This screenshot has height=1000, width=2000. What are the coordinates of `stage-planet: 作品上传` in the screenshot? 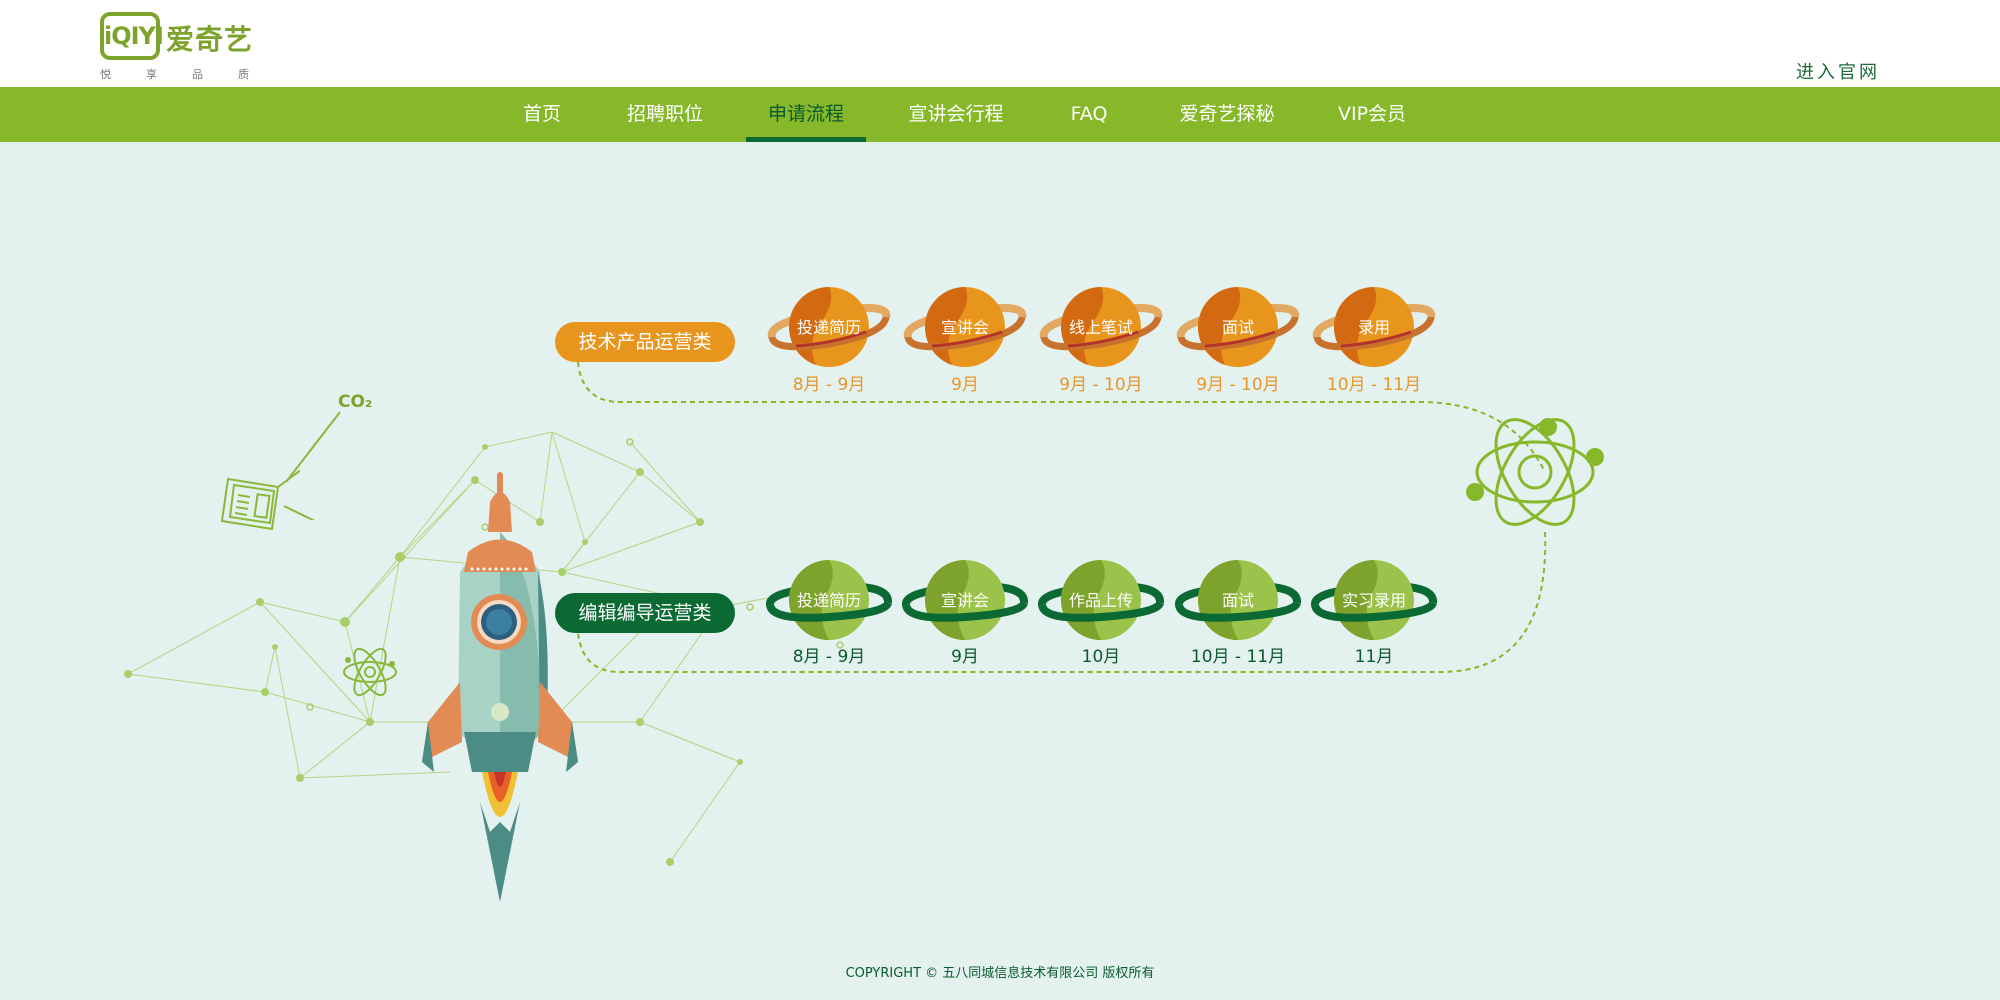 It's located at (1101, 600).